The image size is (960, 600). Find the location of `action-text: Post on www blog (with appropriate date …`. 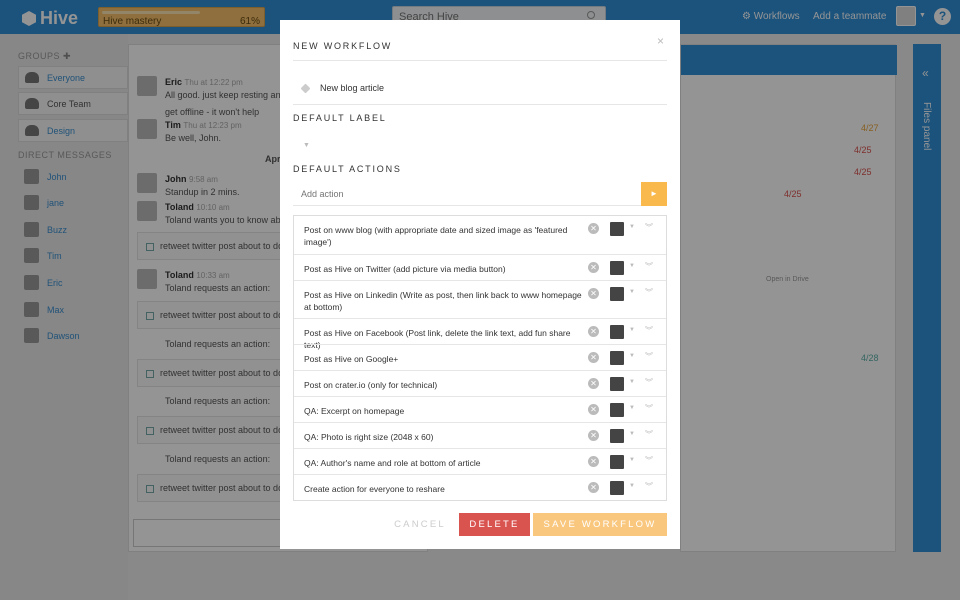

action-text: Post on www blog (with appropriate date … is located at coordinates (436, 236).